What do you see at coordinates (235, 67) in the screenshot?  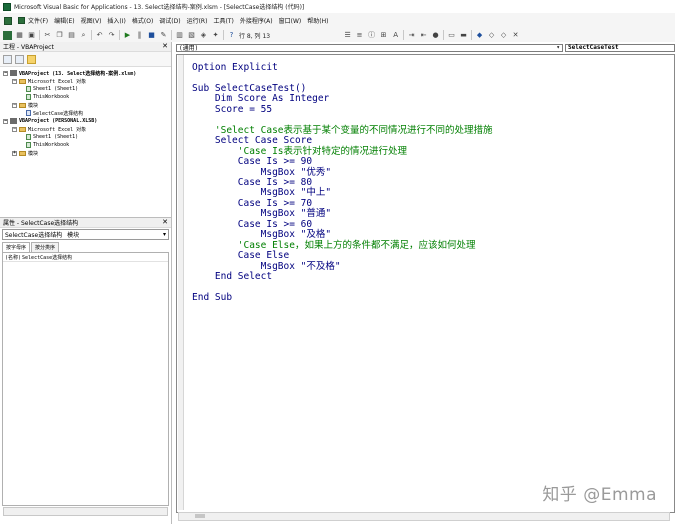 I see `code-line: Option Explicit` at bounding box center [235, 67].